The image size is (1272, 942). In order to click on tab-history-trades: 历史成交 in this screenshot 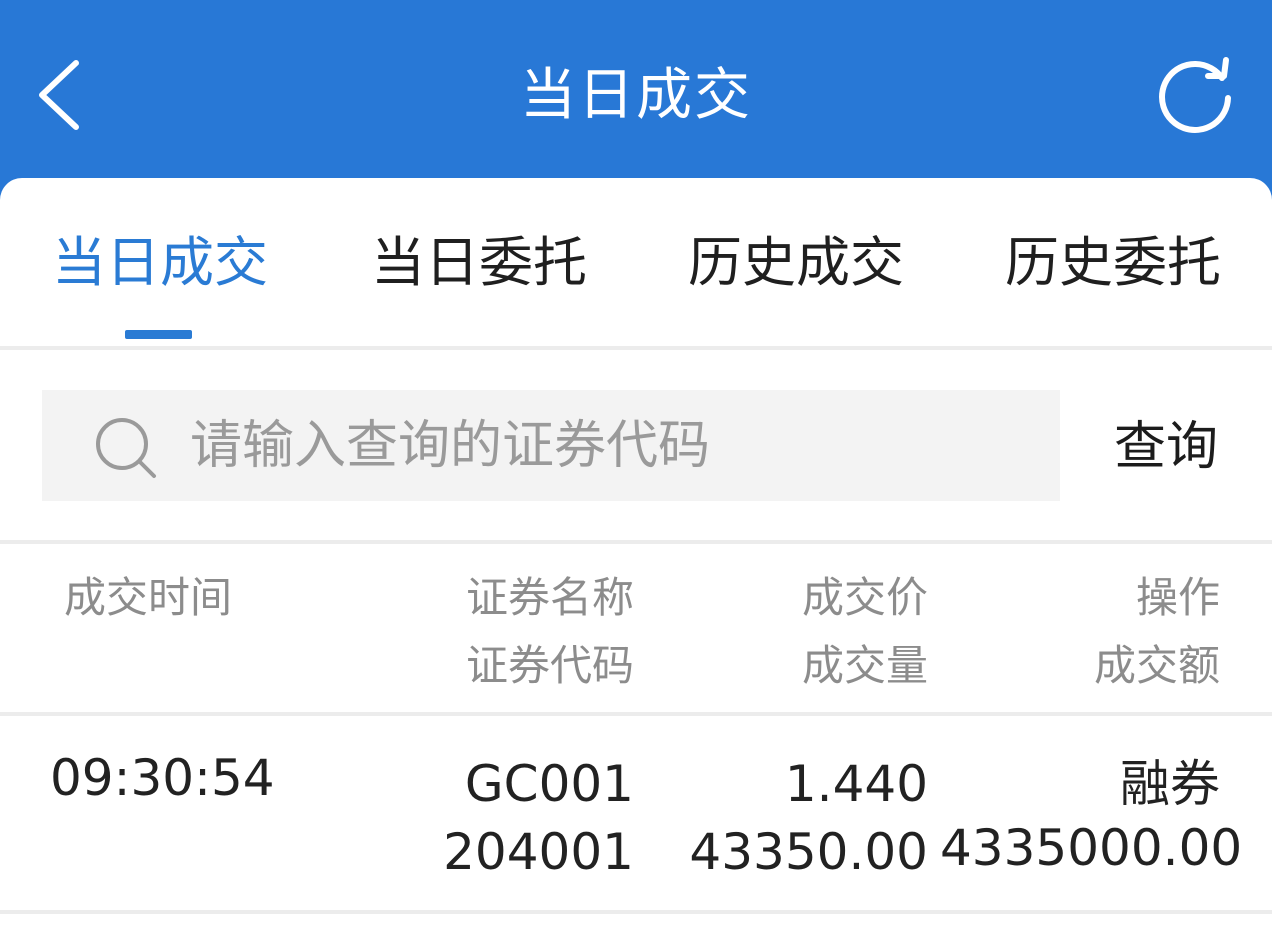, I will do `click(796, 263)`.